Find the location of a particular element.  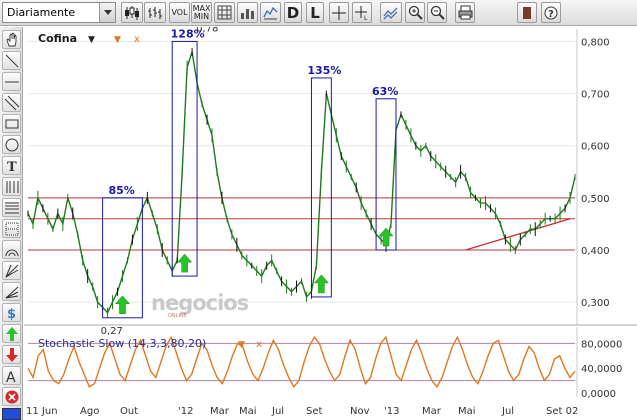

time-tick-label: Set 02 is located at coordinates (562, 411).